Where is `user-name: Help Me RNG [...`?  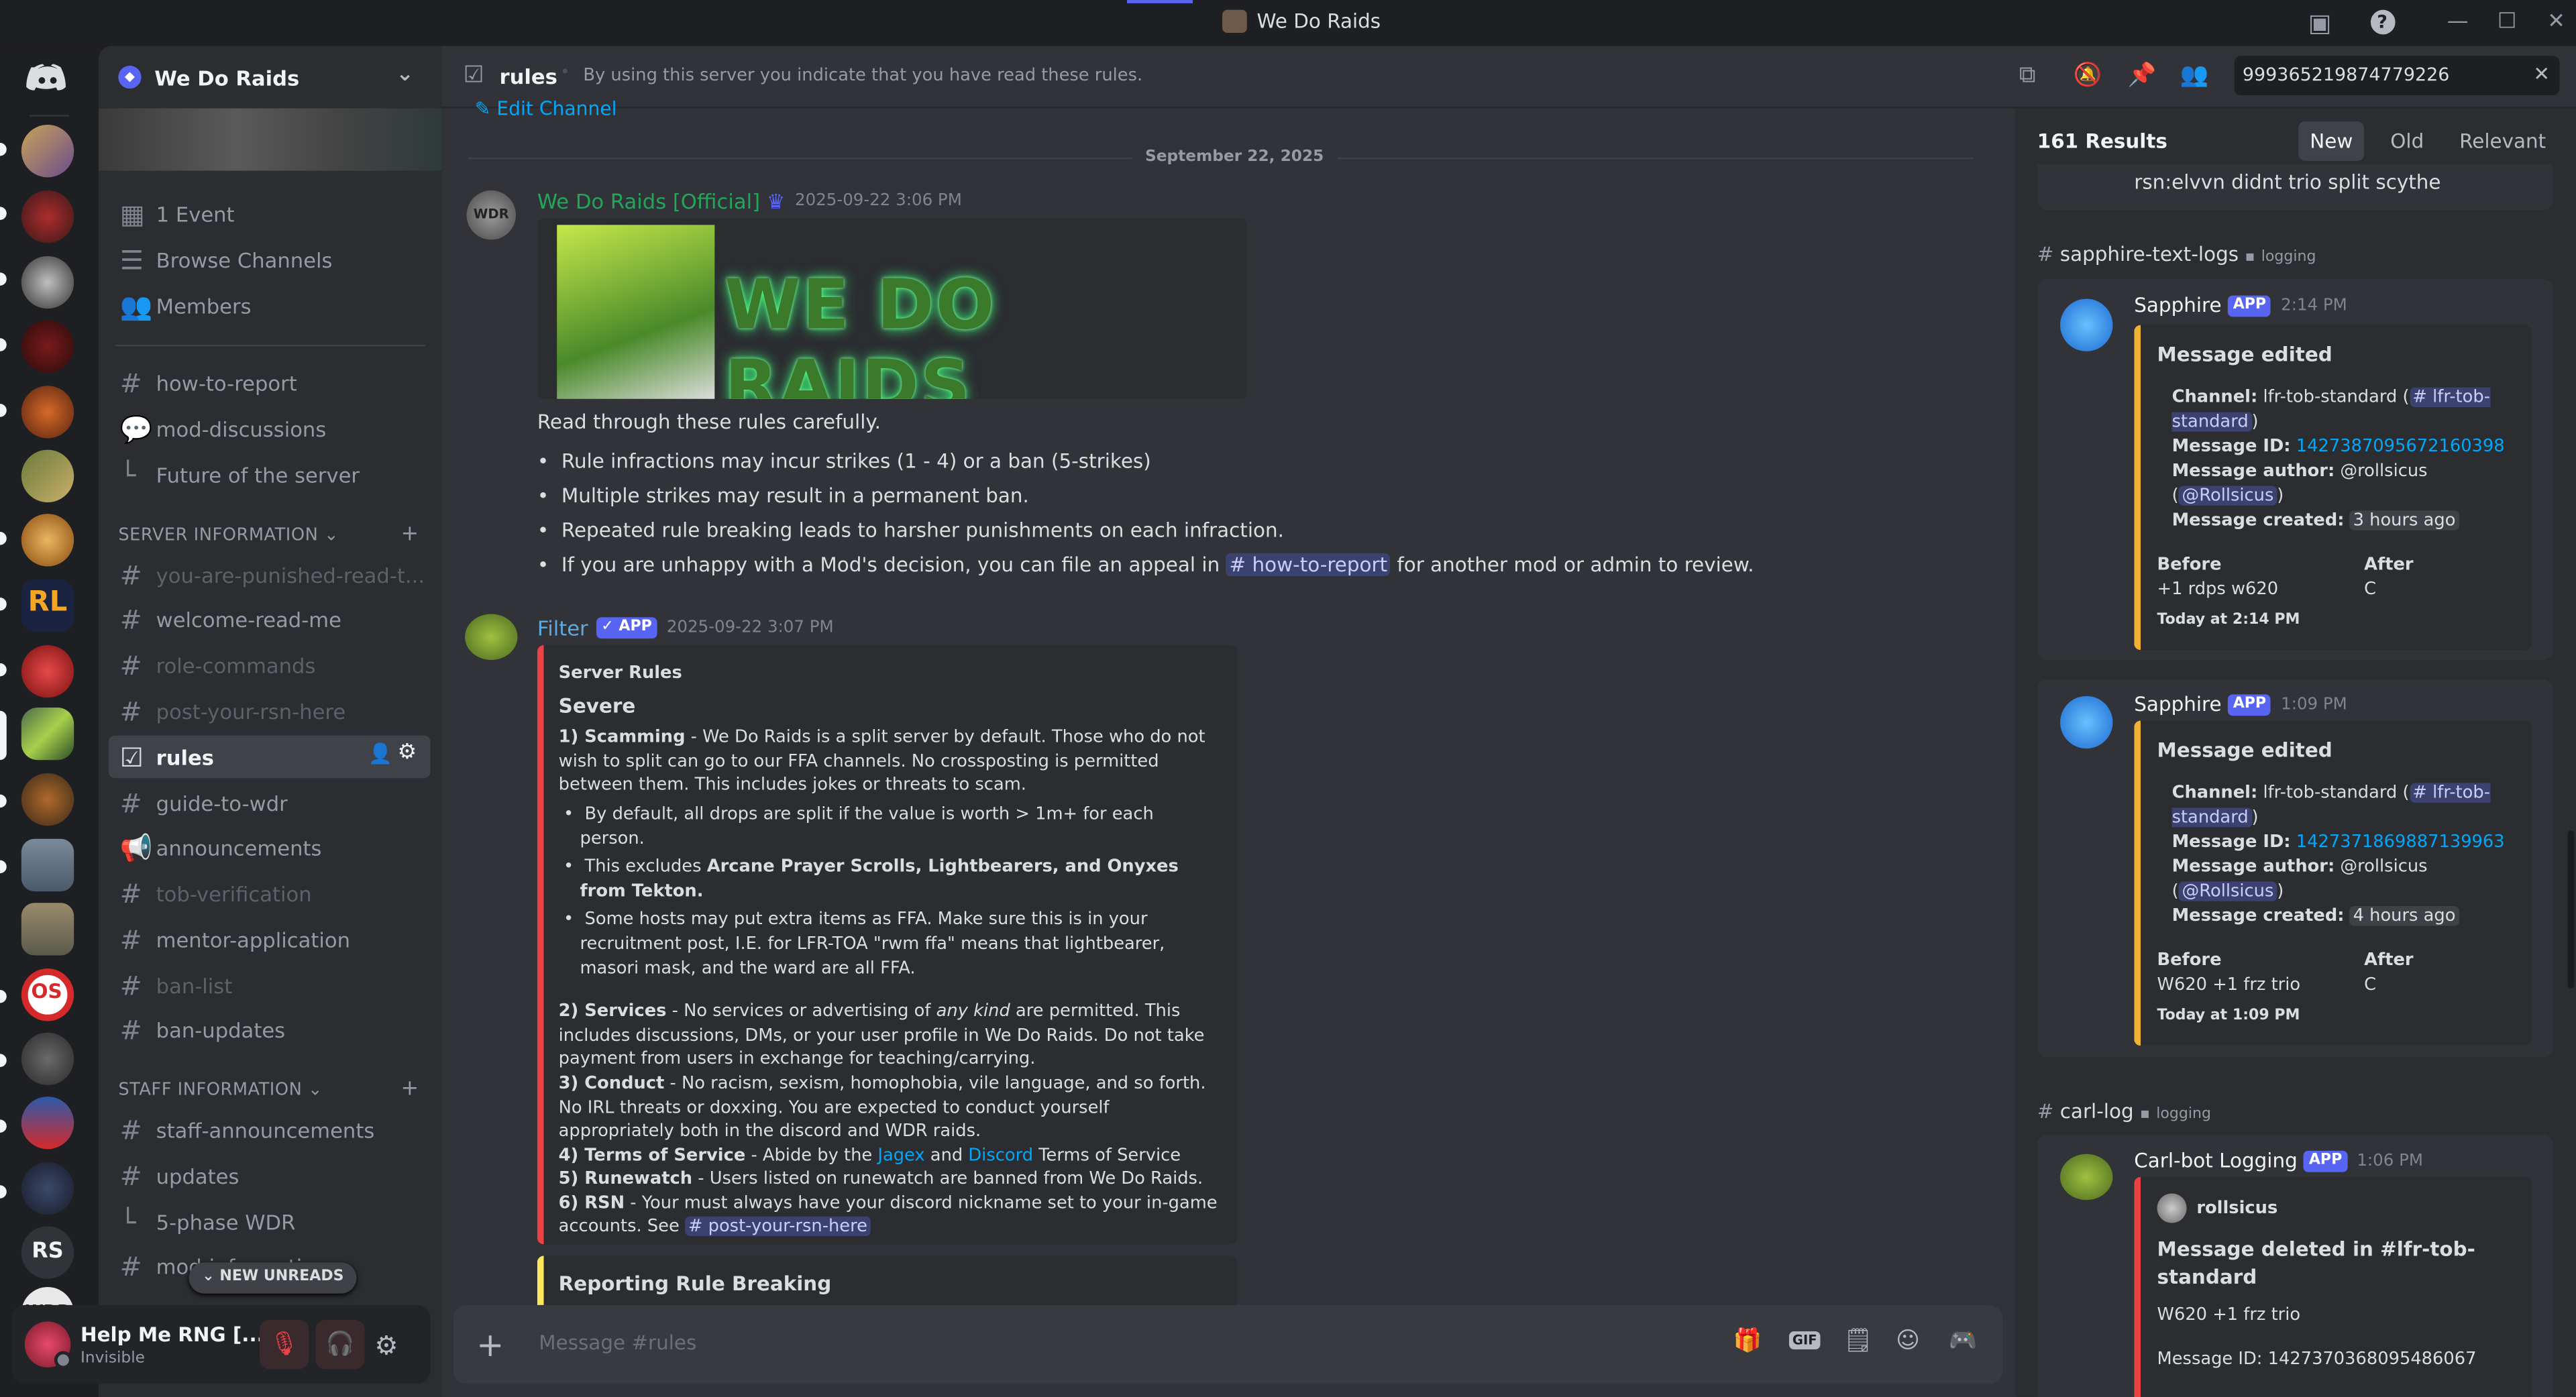 user-name: Help Me RNG [... is located at coordinates (172, 1334).